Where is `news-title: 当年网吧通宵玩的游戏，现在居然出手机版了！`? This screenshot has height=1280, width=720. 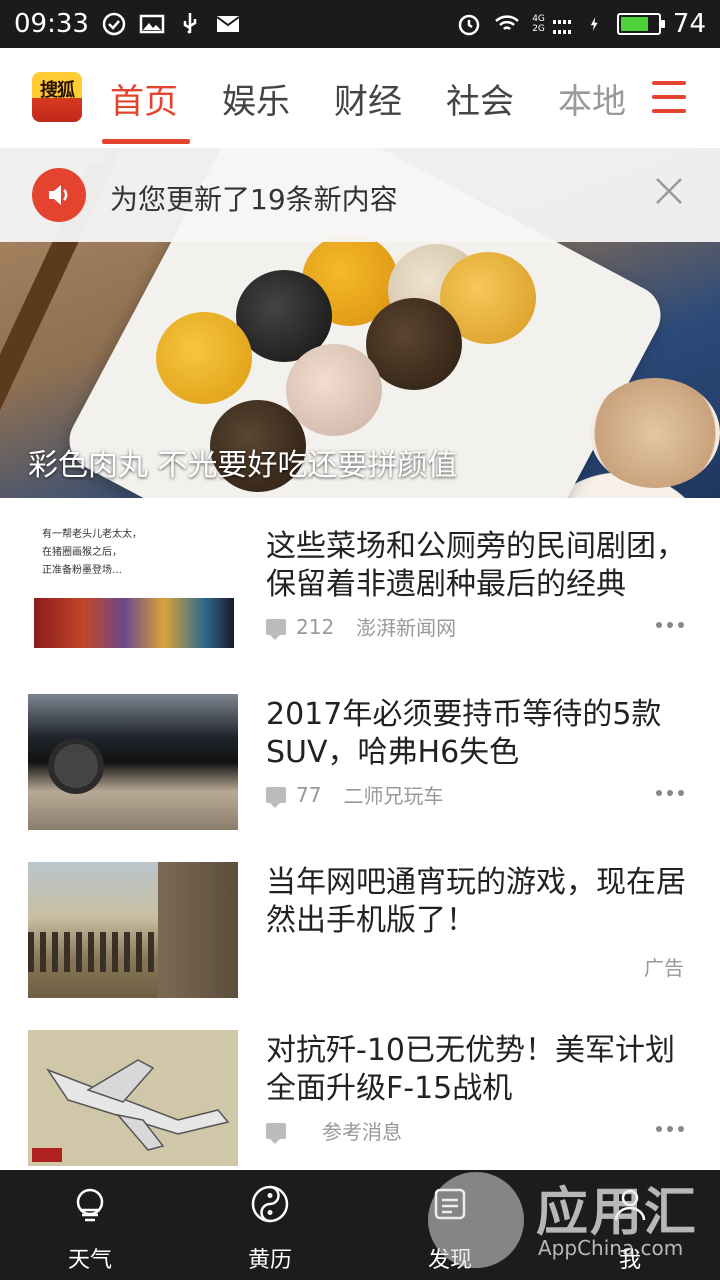
news-title: 当年网吧通宵玩的游戏，现在居然出手机版了！ is located at coordinates (476, 901).